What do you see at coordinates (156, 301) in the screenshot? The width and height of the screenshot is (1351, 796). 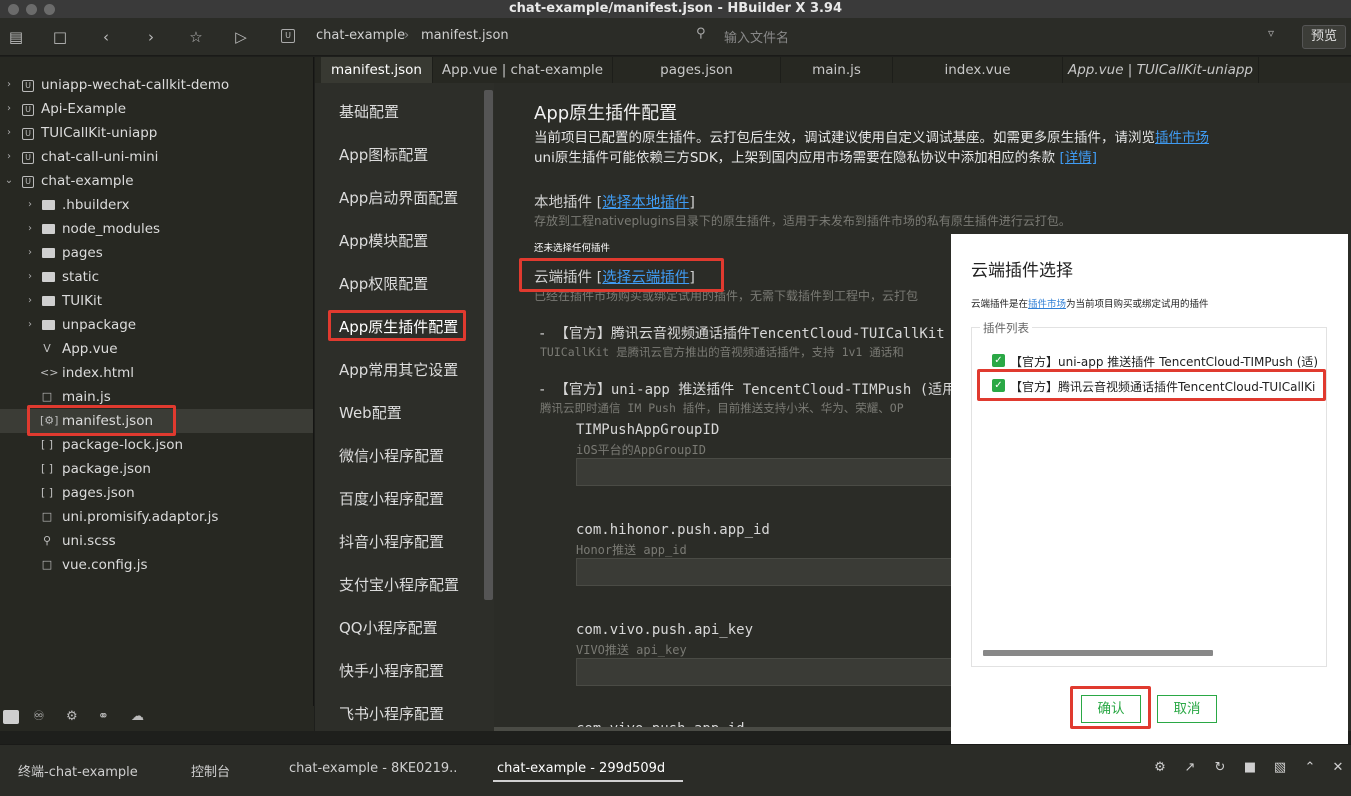 I see `tree-item-tuikit: › TUIKit` at bounding box center [156, 301].